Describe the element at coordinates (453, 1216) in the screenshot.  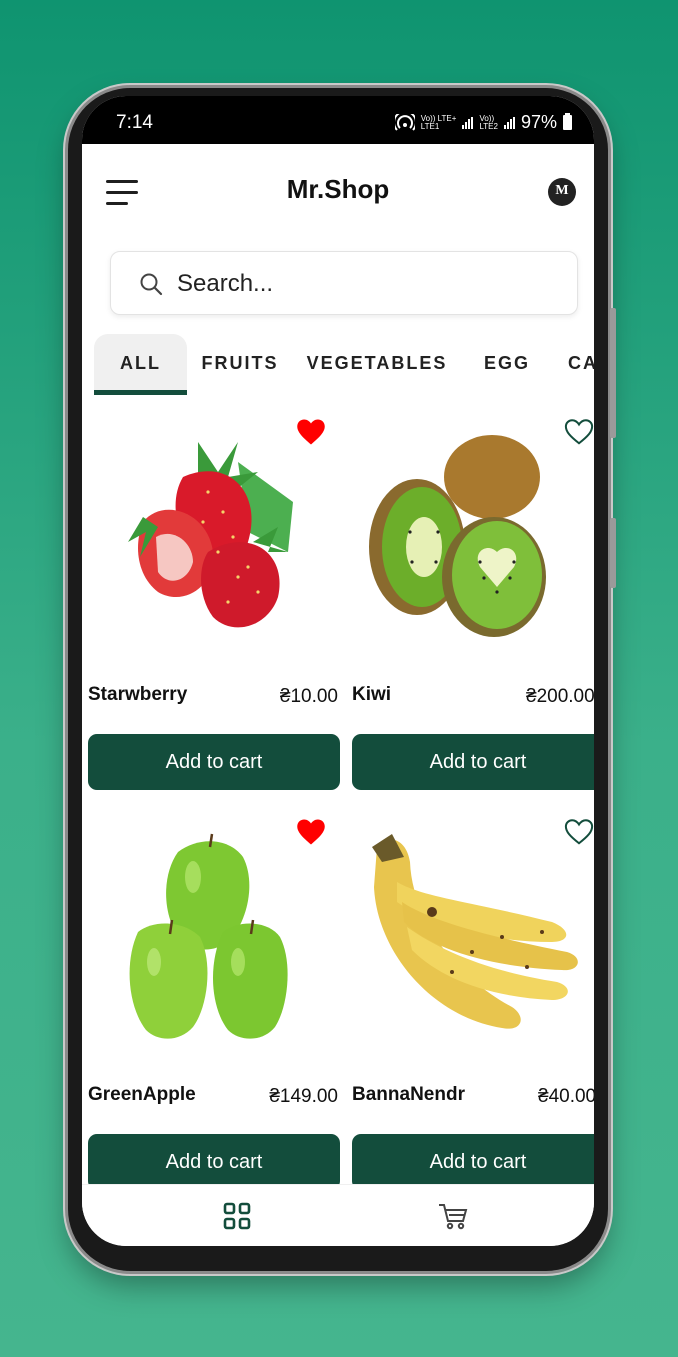
I see `cart-icon` at that location.